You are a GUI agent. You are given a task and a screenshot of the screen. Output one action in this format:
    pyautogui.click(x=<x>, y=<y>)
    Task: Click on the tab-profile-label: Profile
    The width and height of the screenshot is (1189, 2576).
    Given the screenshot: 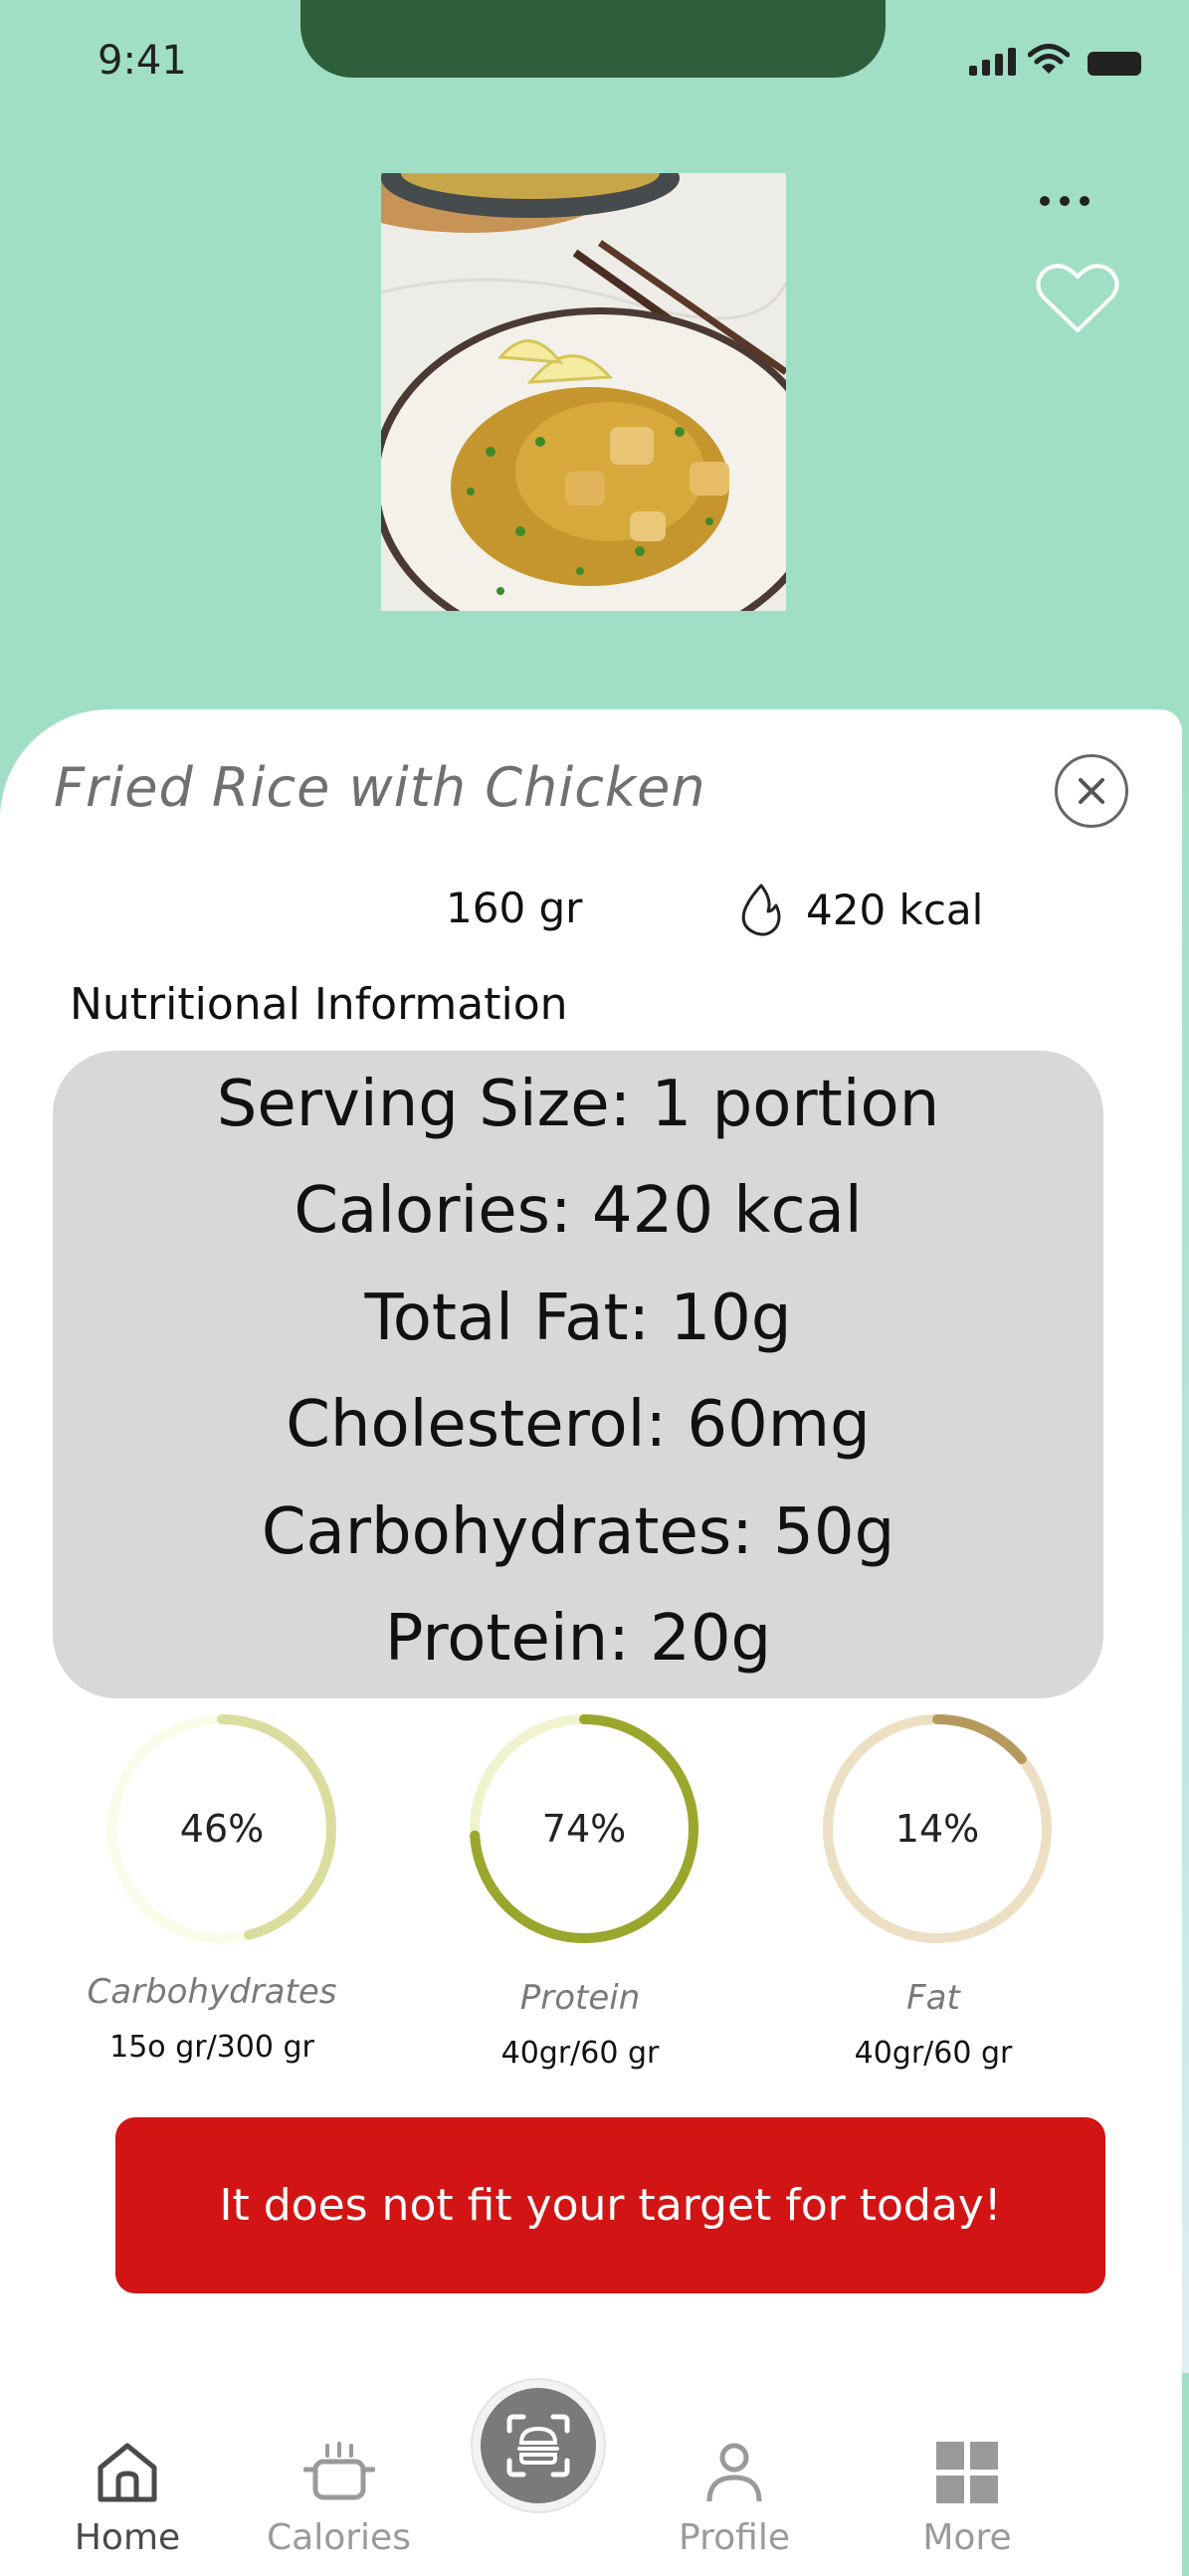 What is the action you would take?
    pyautogui.click(x=734, y=2537)
    